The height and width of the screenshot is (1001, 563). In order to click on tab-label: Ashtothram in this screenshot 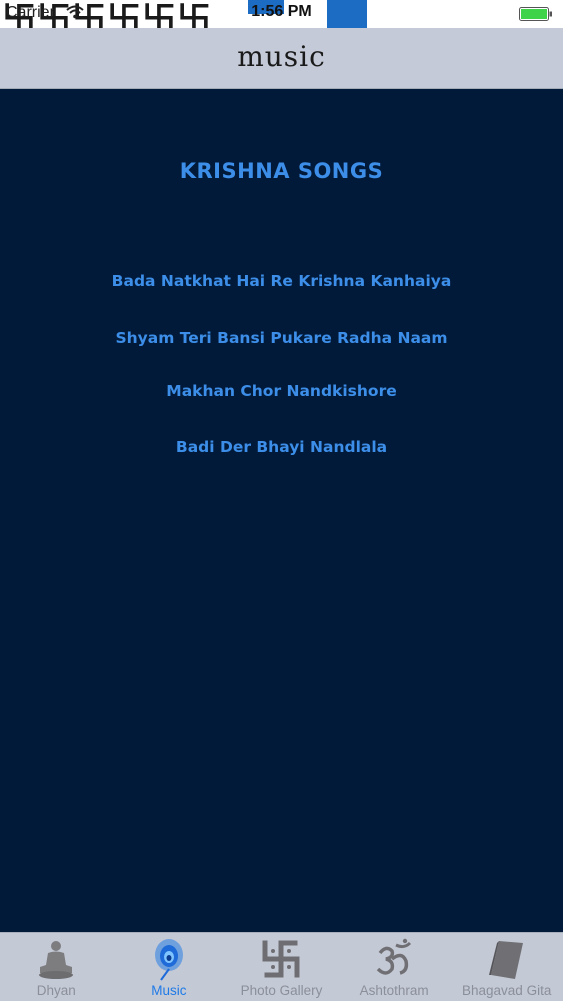, I will do `click(394, 990)`.